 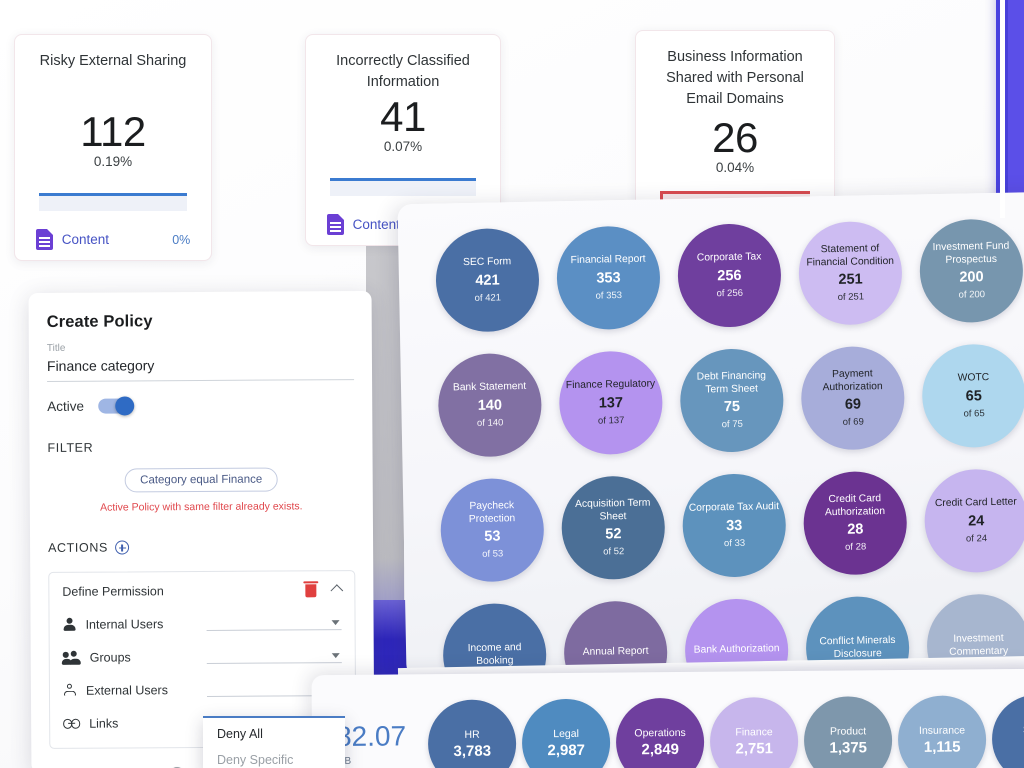 I want to click on bubble-cell: Acquisition Term Sheet 52 of 52, so click(x=613, y=538).